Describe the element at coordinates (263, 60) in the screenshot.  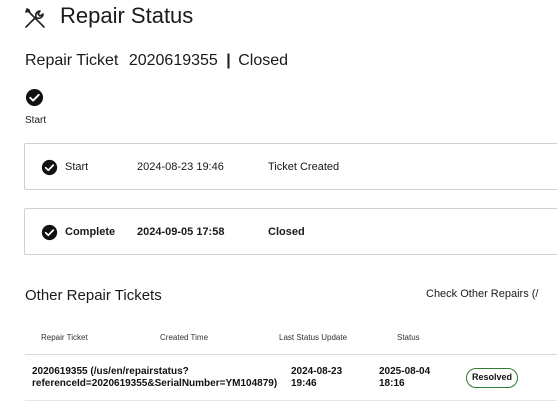
I see `ticket-status: Closed` at that location.